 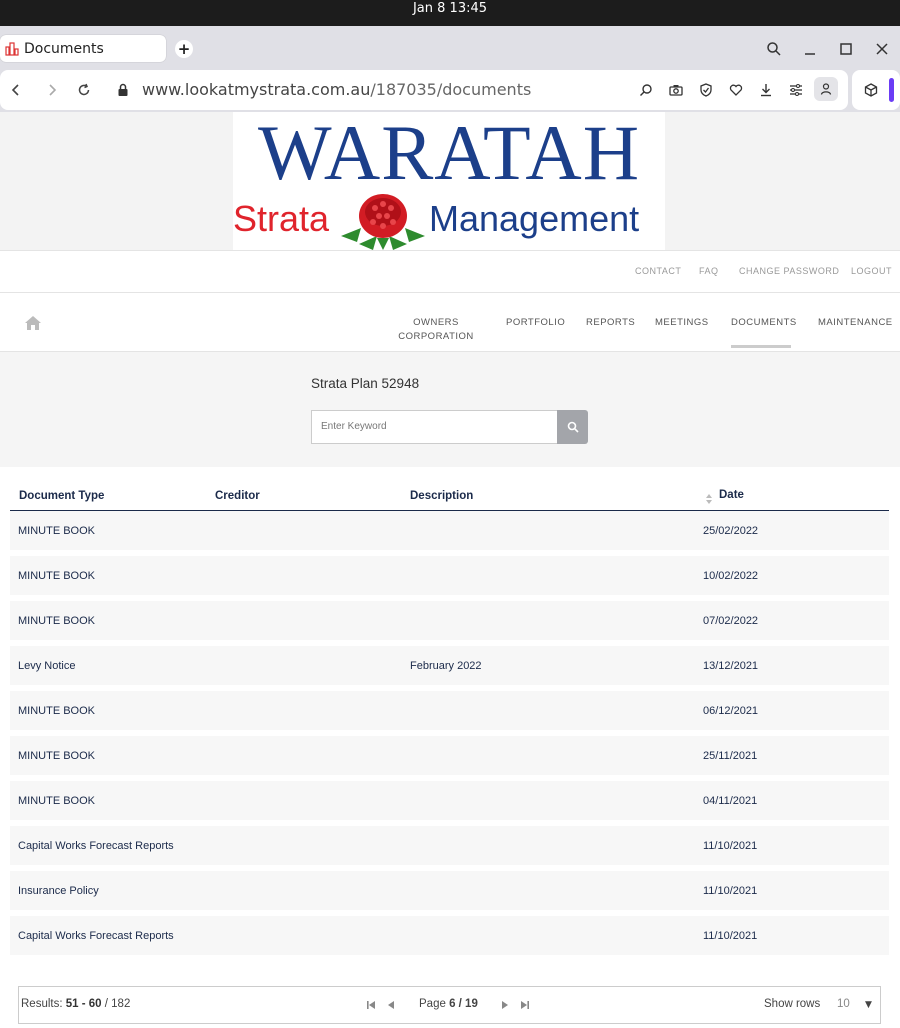 I want to click on nav-reports: REPORTS, so click(x=610, y=323).